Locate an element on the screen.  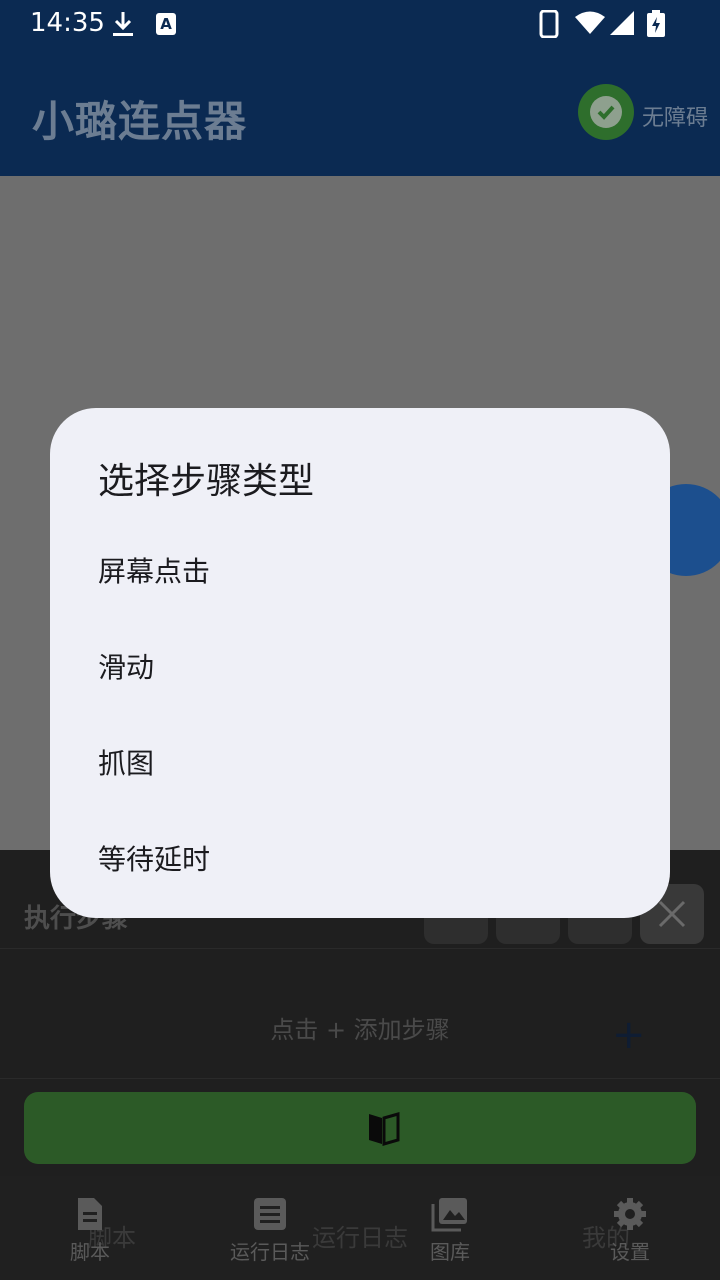
nav-label-gallery: 图库 is located at coordinates (450, 1252).